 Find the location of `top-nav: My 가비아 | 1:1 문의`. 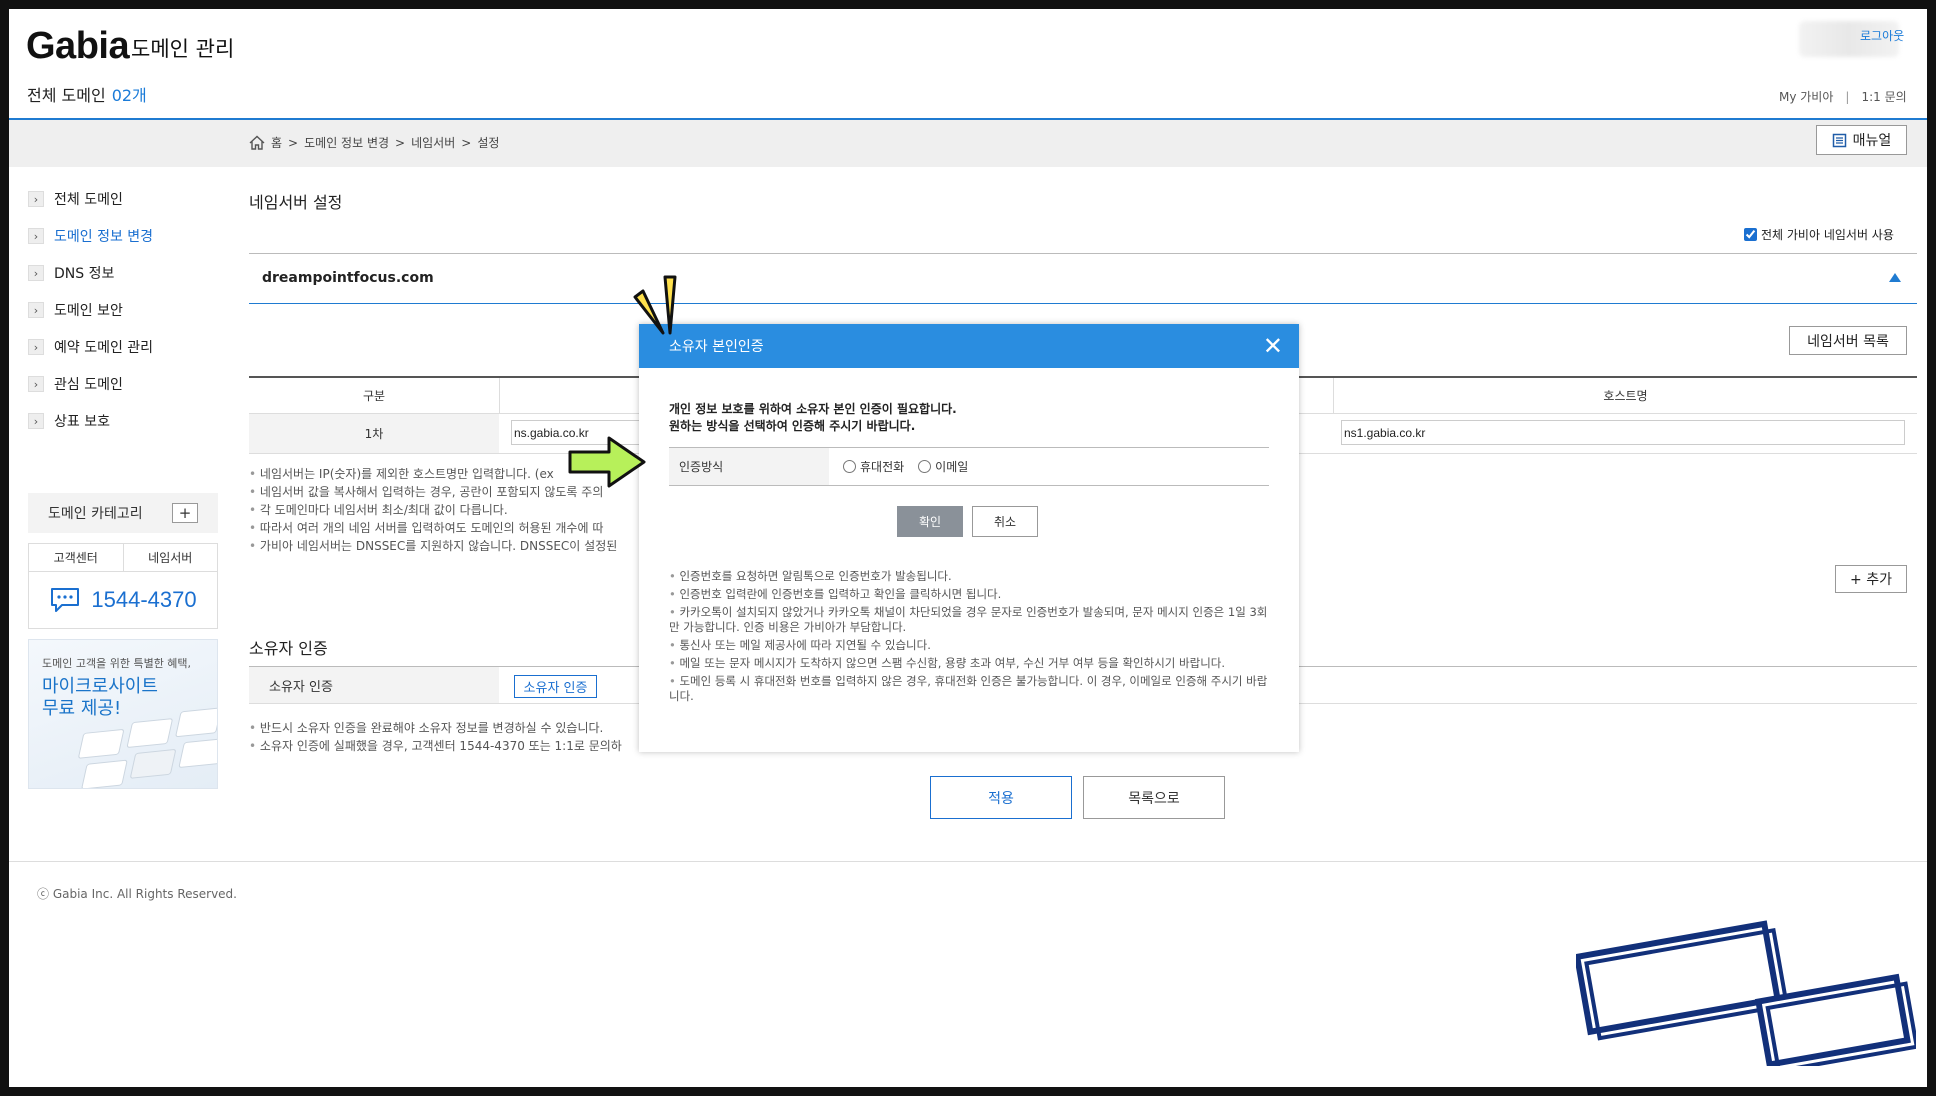

top-nav: My 가비아 | 1:1 문의 is located at coordinates (1843, 96).